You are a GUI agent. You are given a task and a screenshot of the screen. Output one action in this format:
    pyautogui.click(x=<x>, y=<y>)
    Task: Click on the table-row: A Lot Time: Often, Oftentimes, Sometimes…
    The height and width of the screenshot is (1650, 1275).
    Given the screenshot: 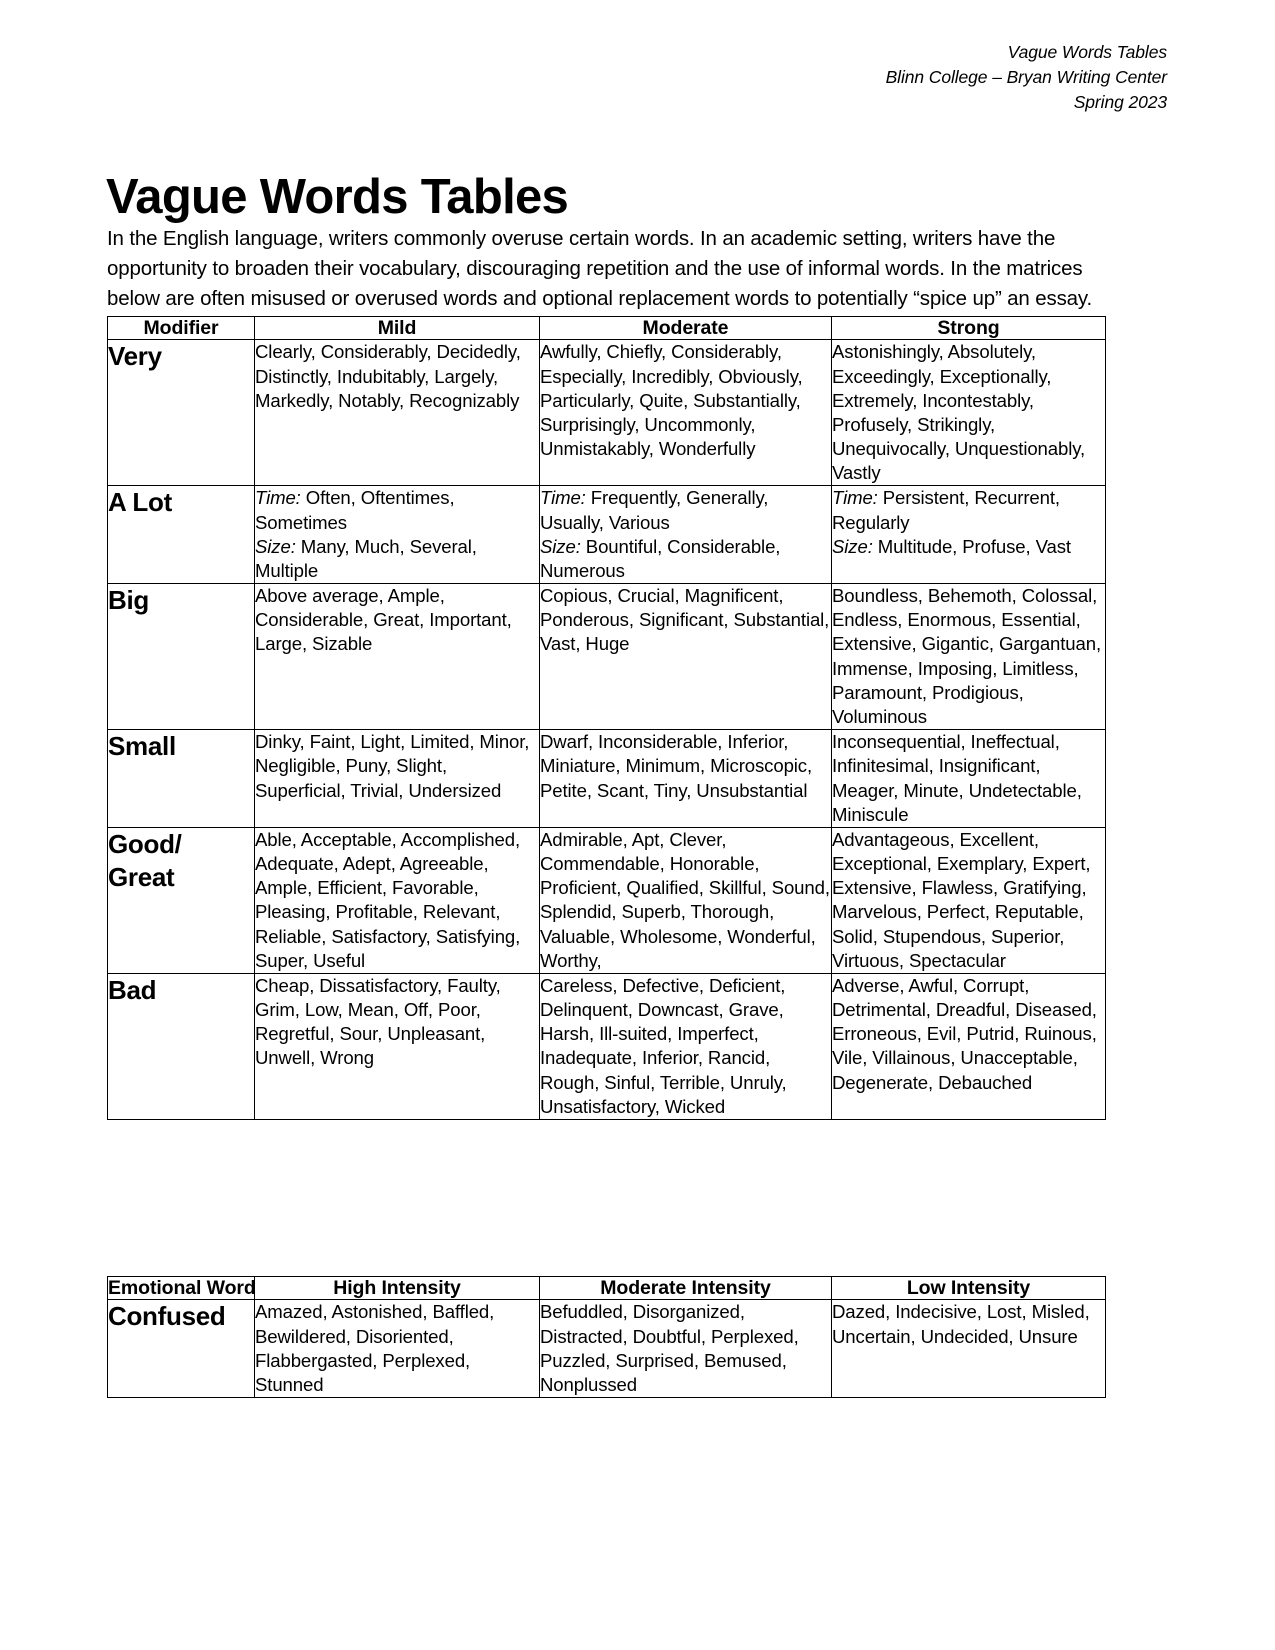 What is the action you would take?
    pyautogui.click(x=606, y=535)
    